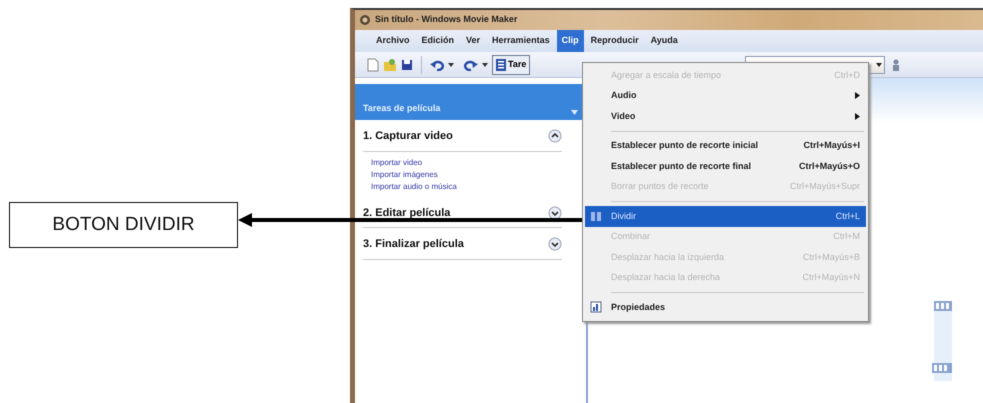  What do you see at coordinates (596, 216) in the screenshot?
I see `split-icon` at bounding box center [596, 216].